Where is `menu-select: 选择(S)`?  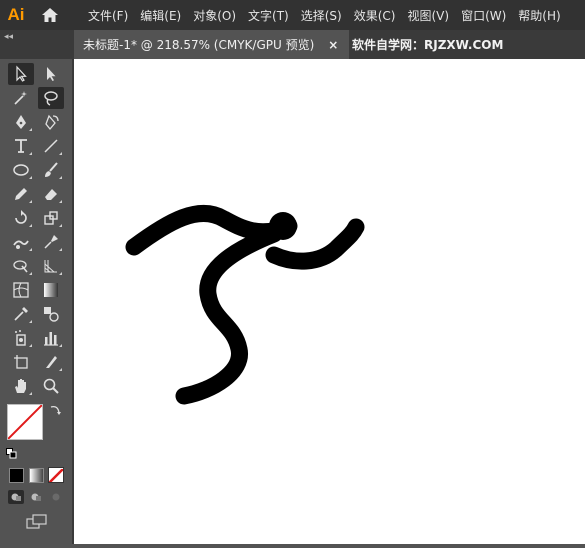
menu-select: 选择(S) is located at coordinates (321, 15).